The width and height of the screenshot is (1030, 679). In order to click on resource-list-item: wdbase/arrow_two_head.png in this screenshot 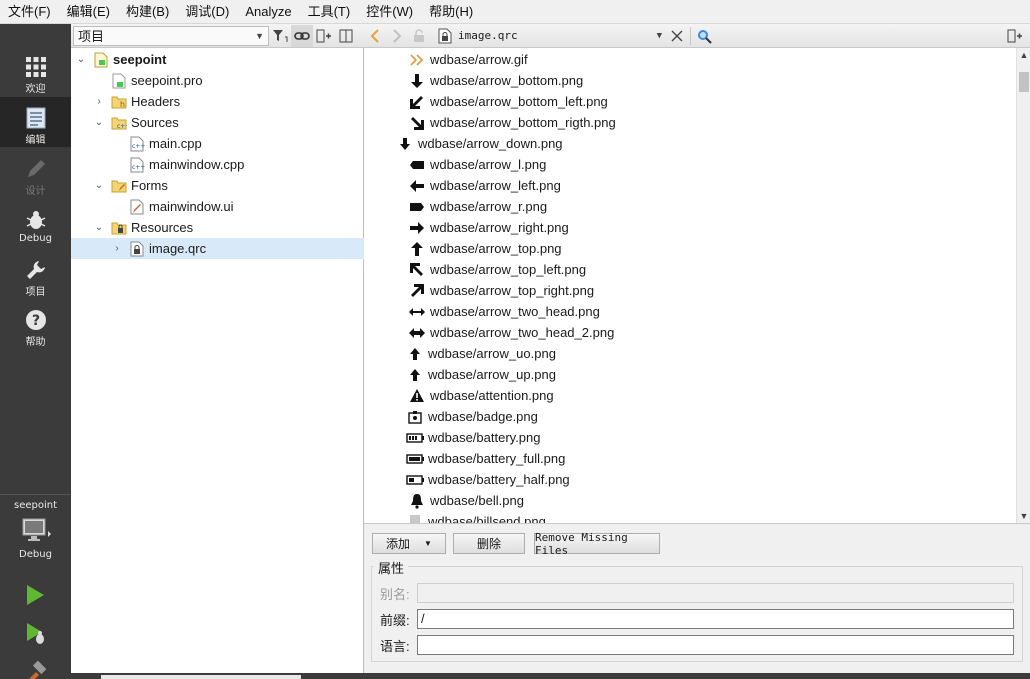, I will do `click(504, 311)`.